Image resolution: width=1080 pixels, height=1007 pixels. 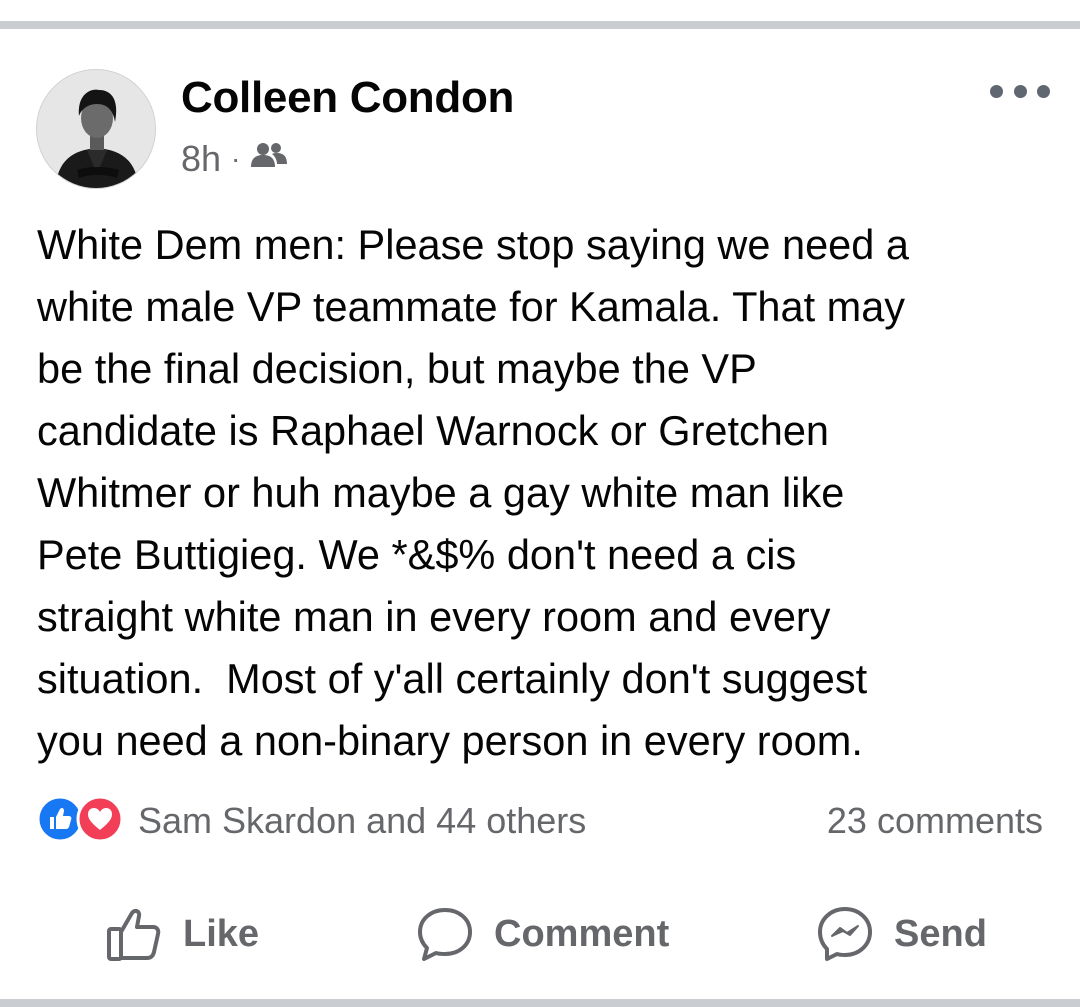 I want to click on comment-bubble-icon, so click(x=445, y=934).